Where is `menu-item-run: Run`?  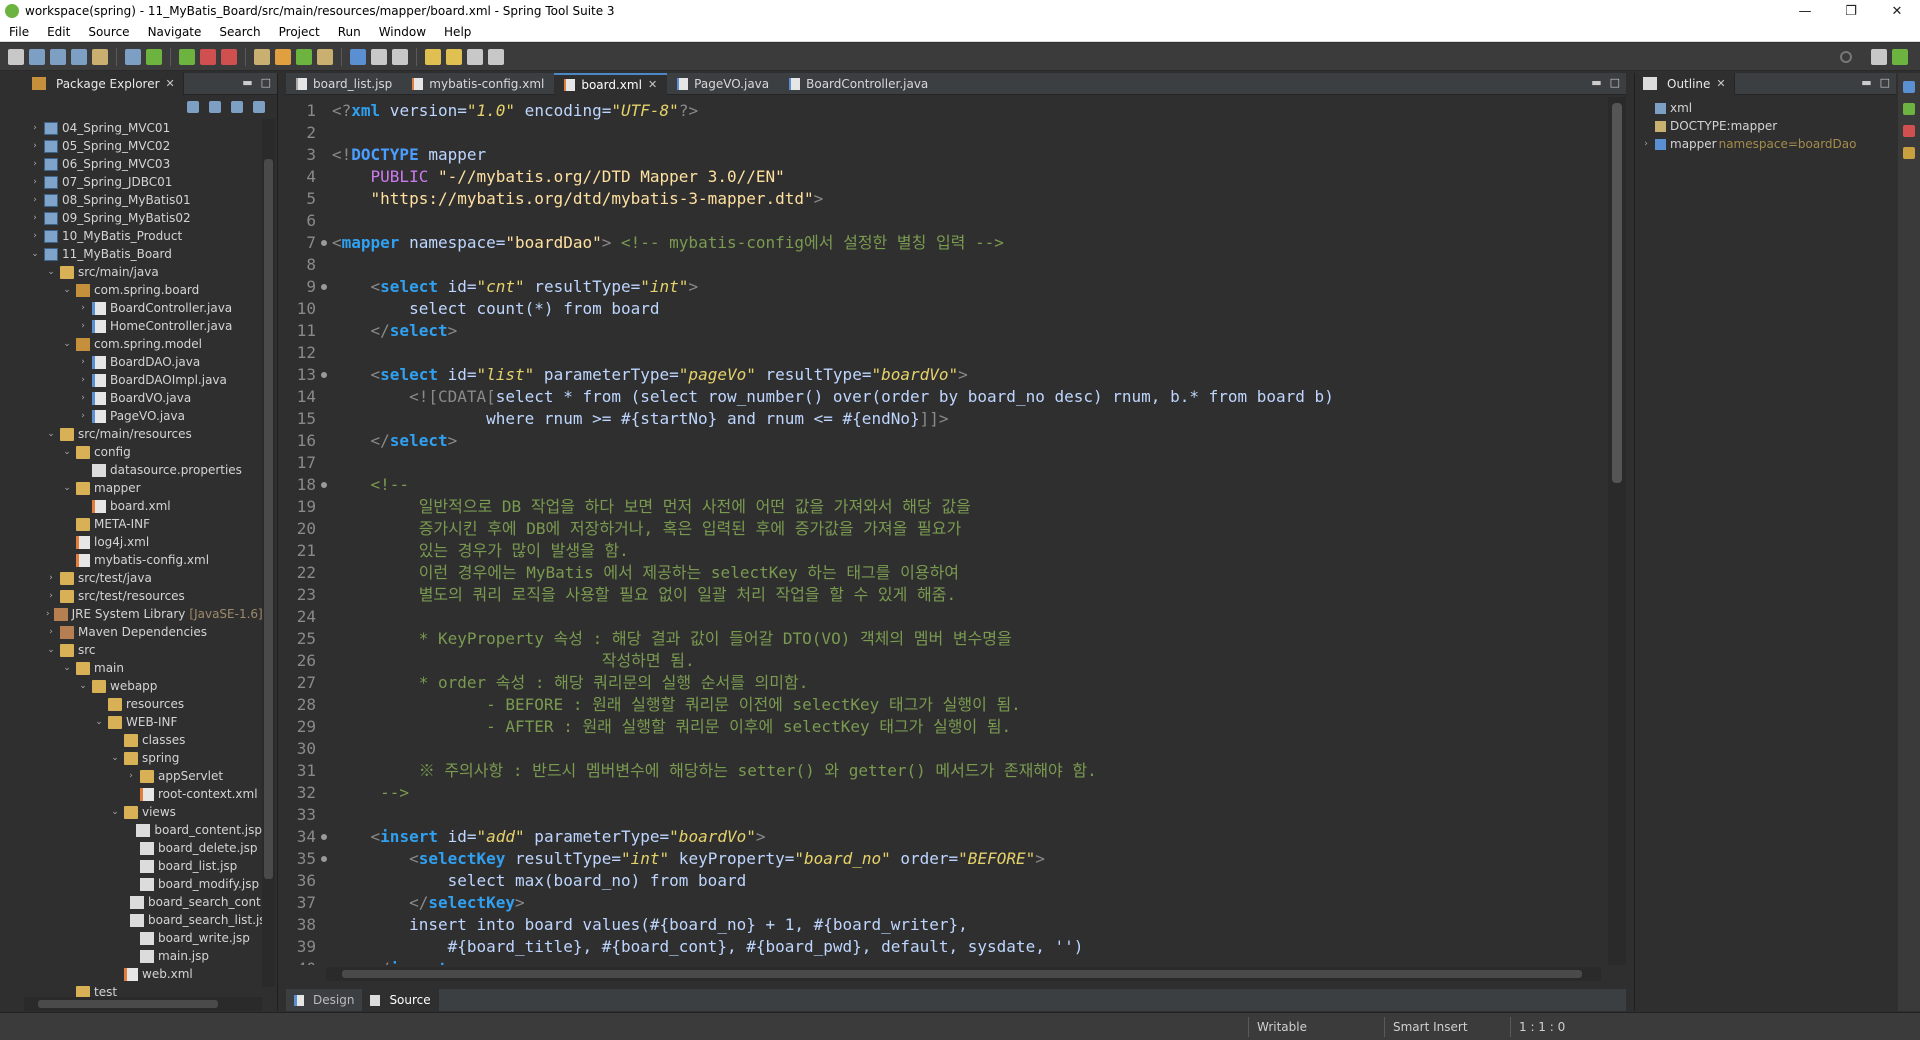 menu-item-run: Run is located at coordinates (349, 32).